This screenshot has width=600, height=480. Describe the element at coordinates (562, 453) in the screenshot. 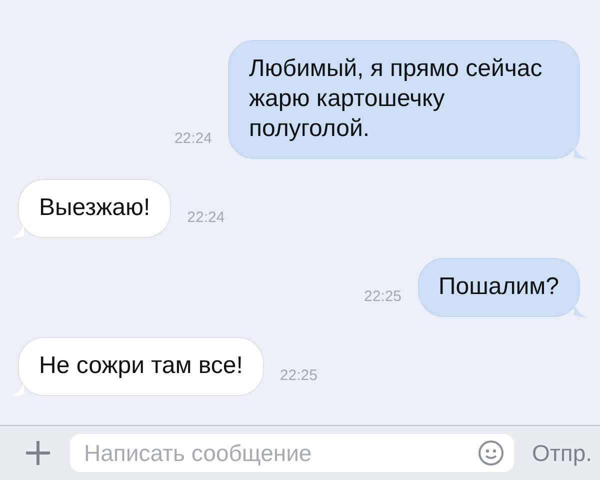

I see `send-button: Отпр.` at that location.